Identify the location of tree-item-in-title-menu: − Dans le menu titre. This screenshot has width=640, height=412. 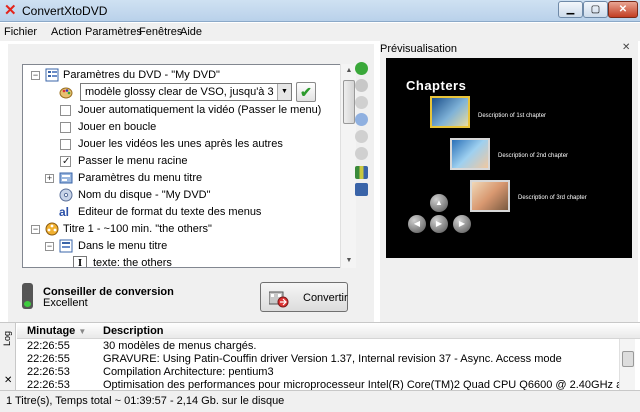
(183, 246).